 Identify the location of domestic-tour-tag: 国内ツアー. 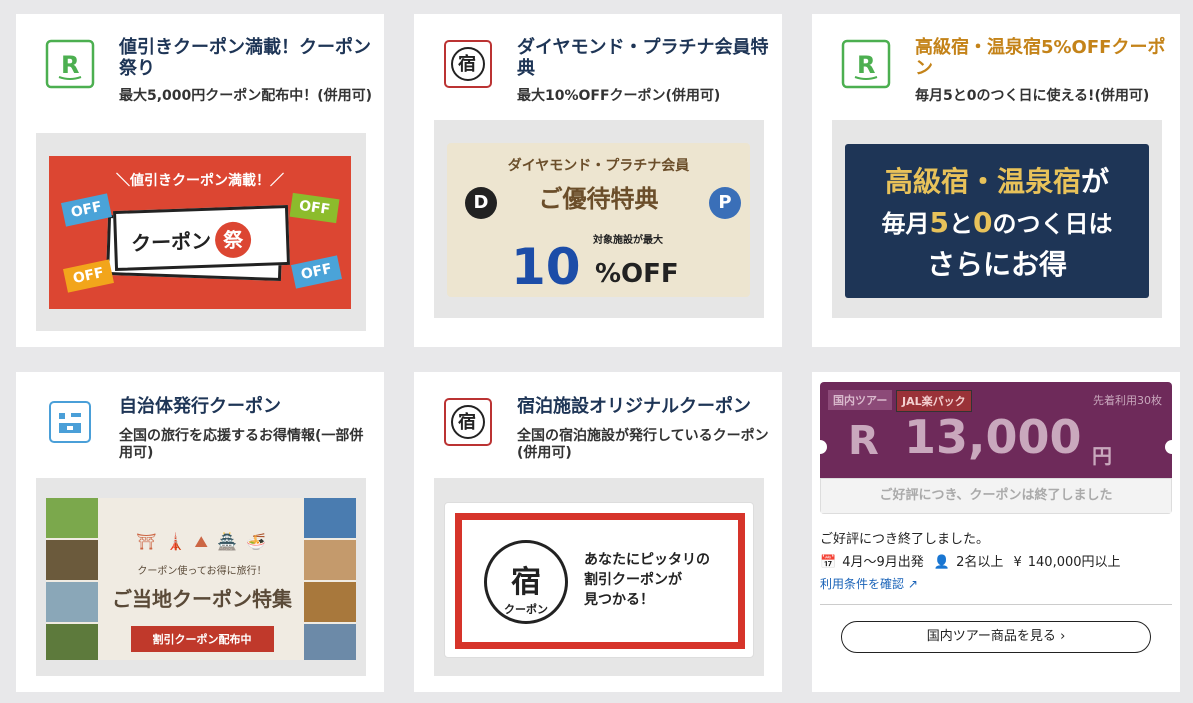
(860, 400).